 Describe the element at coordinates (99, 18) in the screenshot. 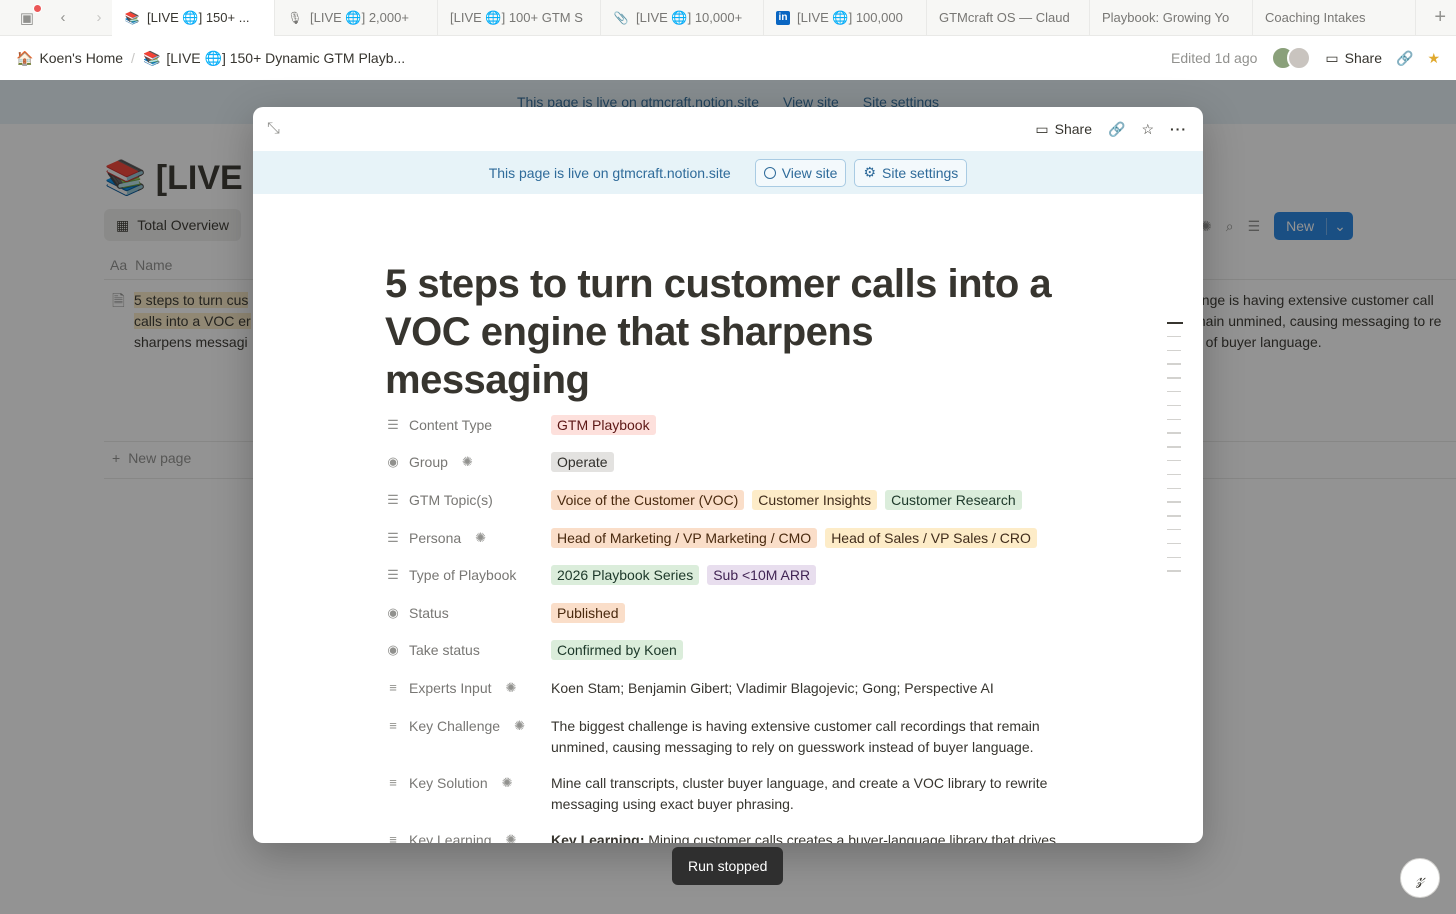

I see `forward-icon: ›` at that location.